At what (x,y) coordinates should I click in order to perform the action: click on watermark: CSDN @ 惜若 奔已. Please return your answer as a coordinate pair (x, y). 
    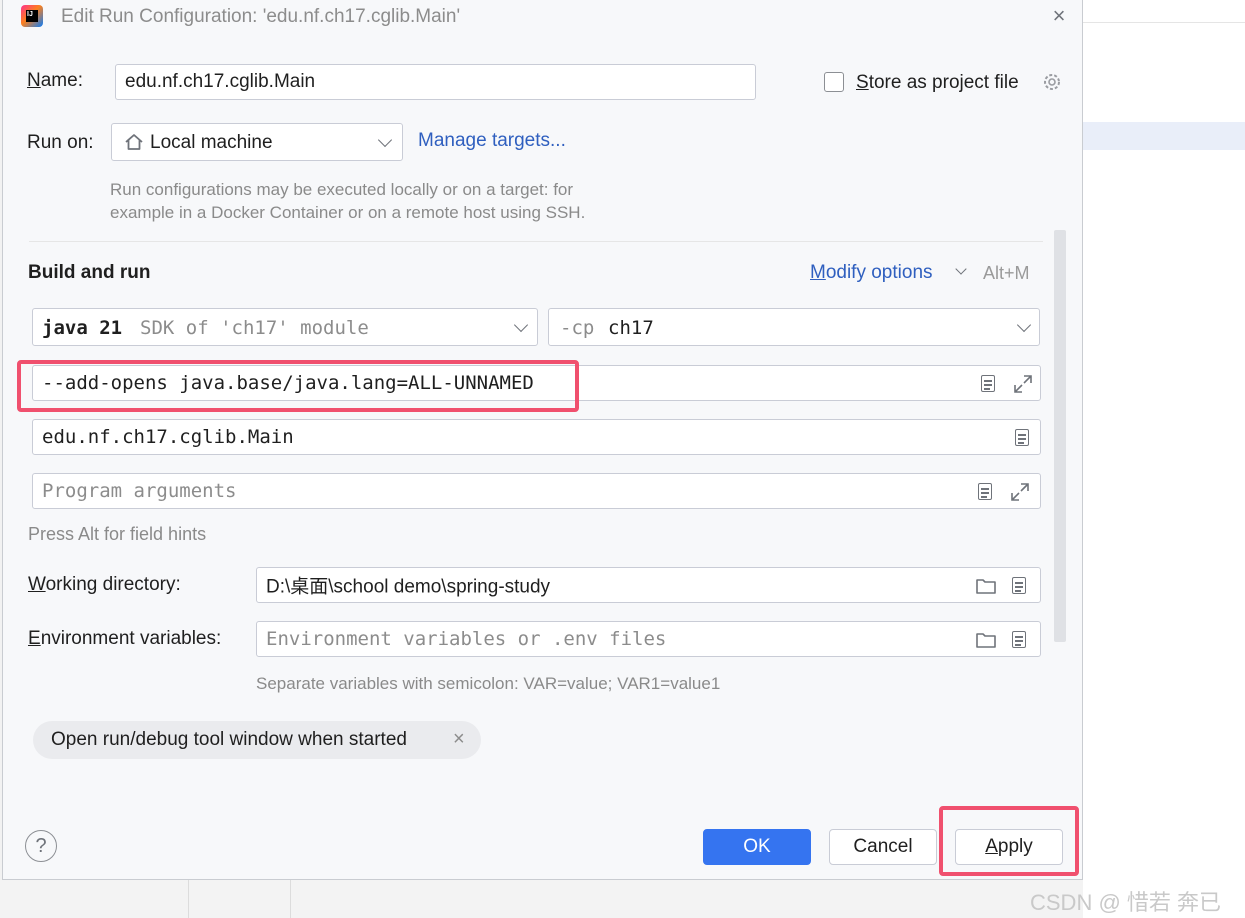
    Looking at the image, I should click on (1126, 902).